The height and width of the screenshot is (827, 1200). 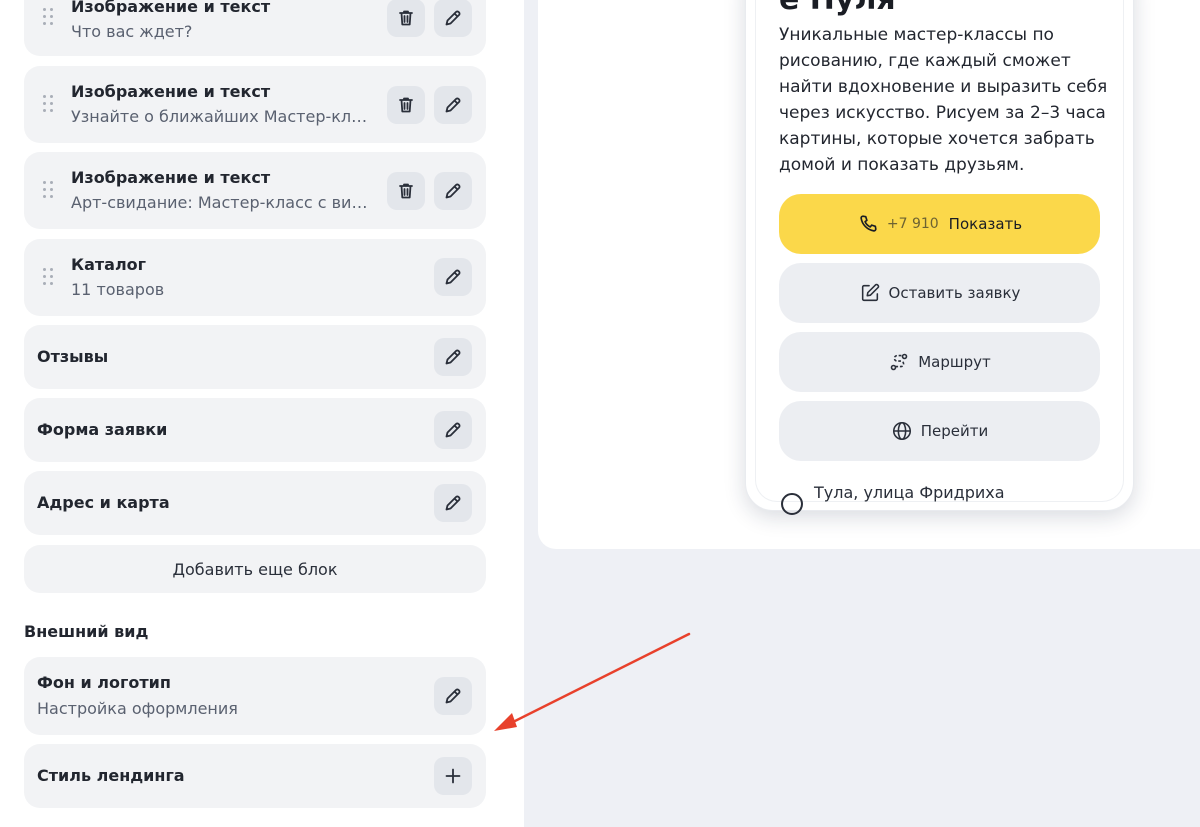 What do you see at coordinates (109, 264) in the screenshot?
I see `block-title: Каталог` at bounding box center [109, 264].